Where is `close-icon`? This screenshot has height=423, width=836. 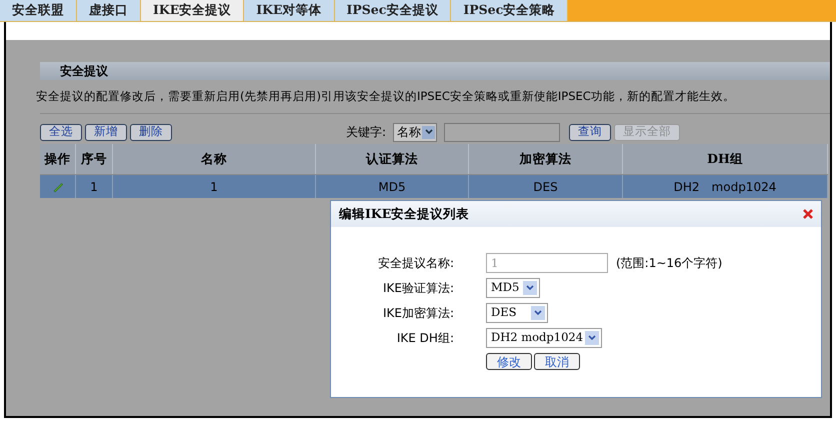 close-icon is located at coordinates (808, 214).